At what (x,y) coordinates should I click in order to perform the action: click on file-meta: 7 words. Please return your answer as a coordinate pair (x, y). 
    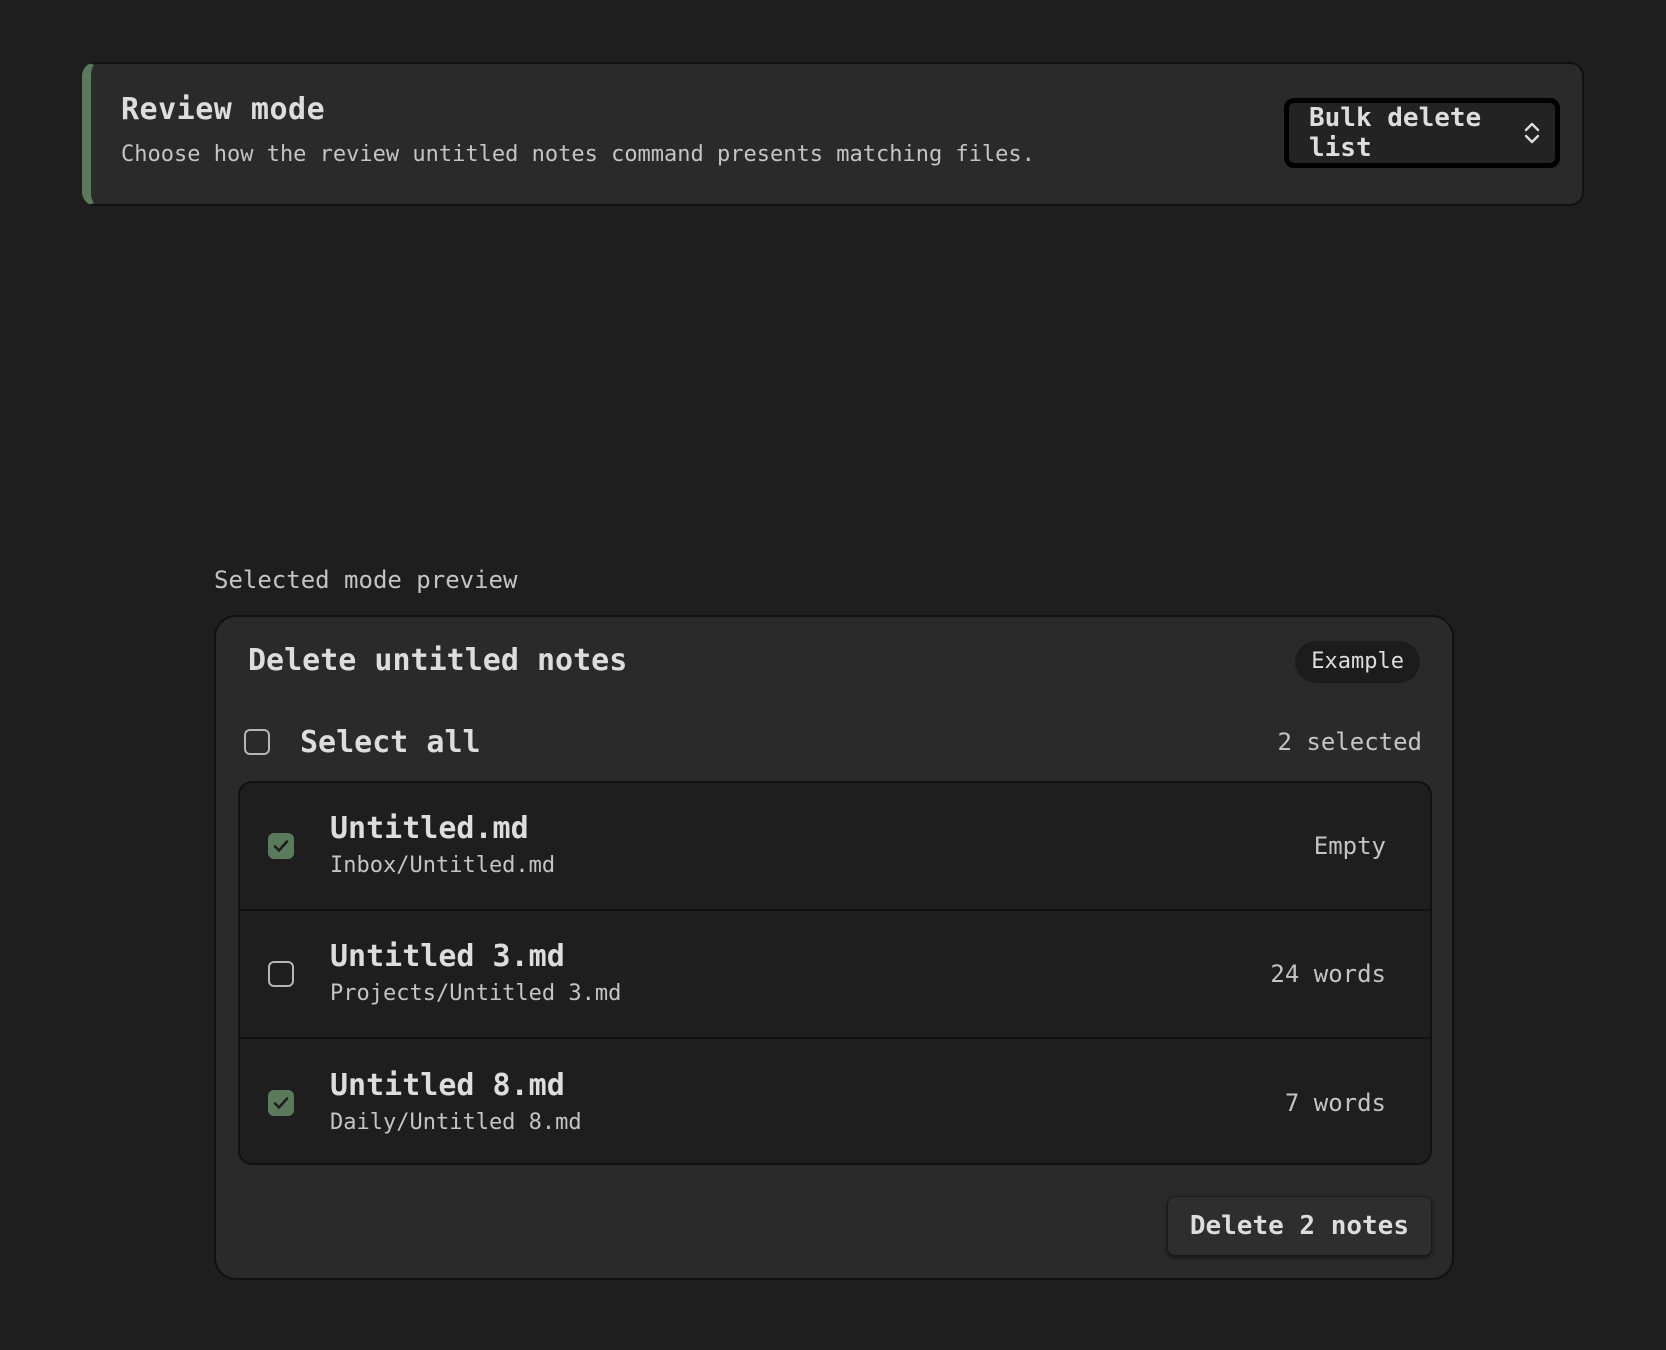
    Looking at the image, I should click on (1335, 1103).